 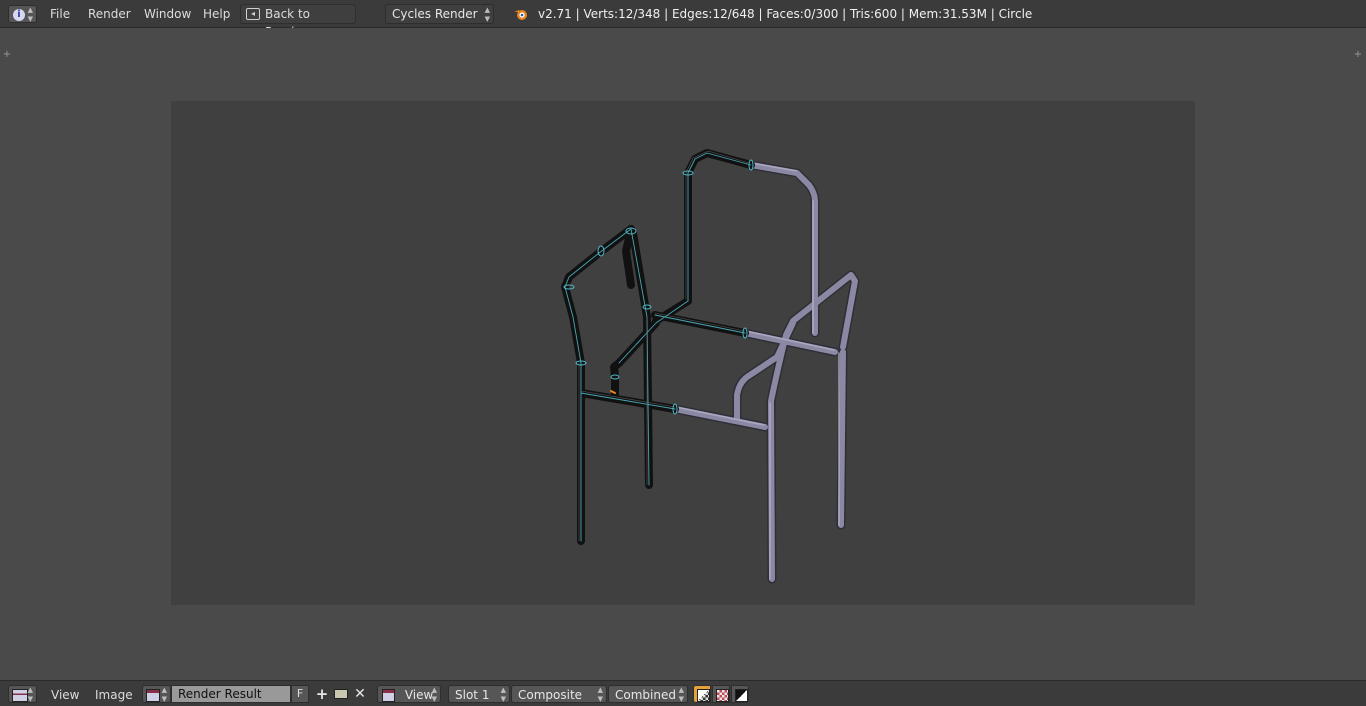 I want to click on new-image-button: +, so click(x=322, y=694).